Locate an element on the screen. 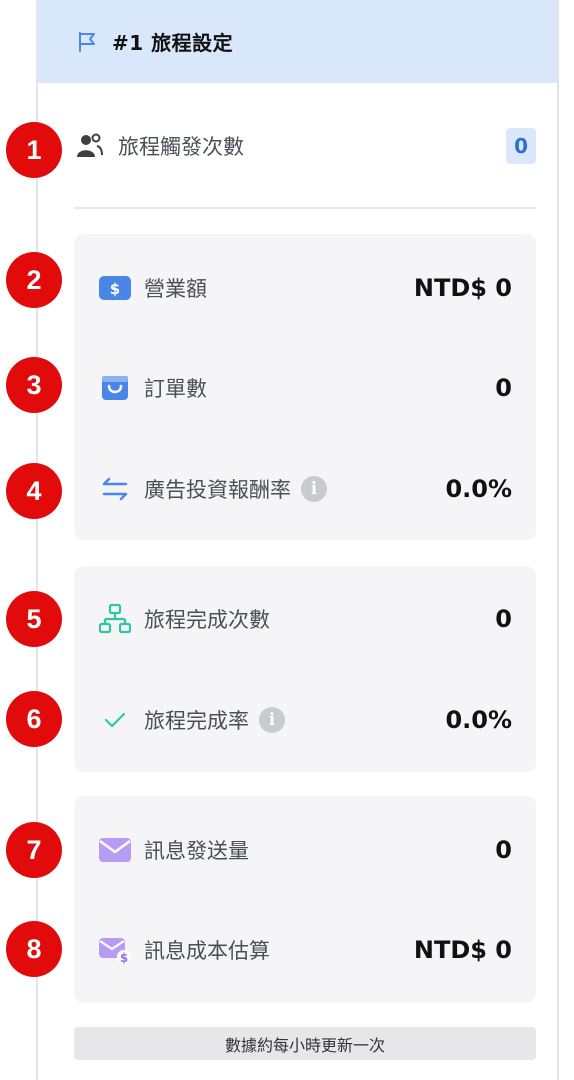  annotation-badge-8: 8 is located at coordinates (34, 949).